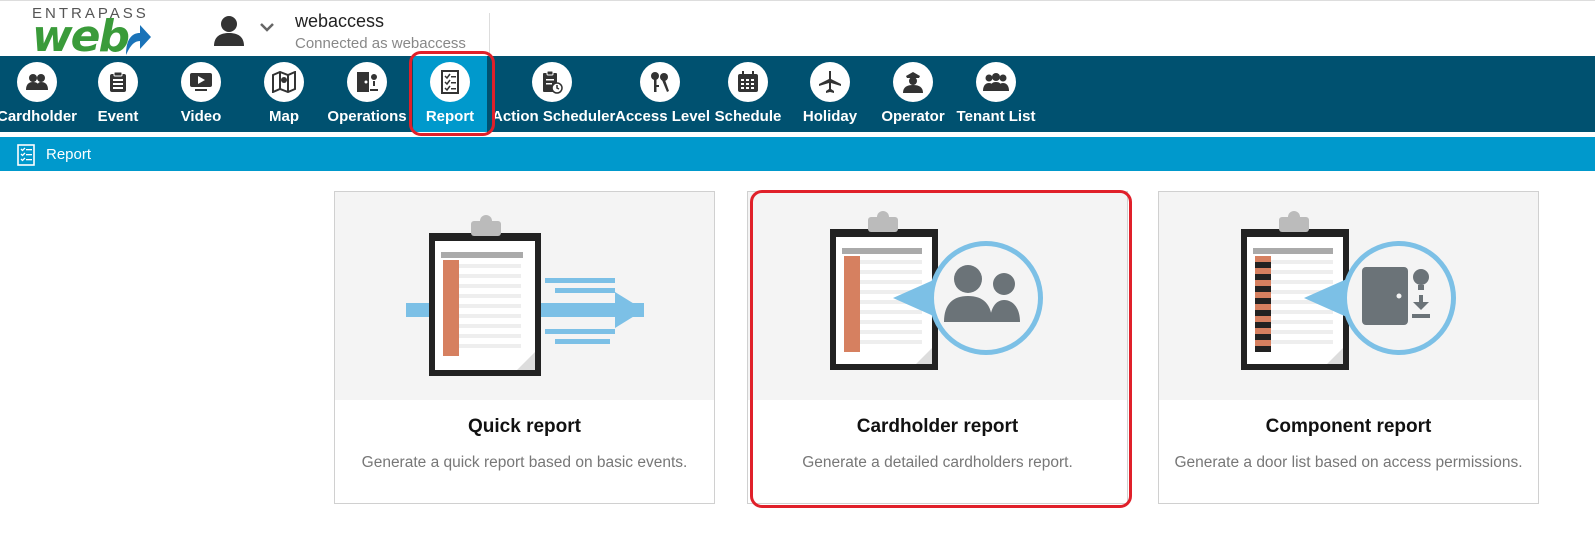 This screenshot has width=1595, height=553. I want to click on nav-item-cardholder: Cardholder, so click(43, 94).